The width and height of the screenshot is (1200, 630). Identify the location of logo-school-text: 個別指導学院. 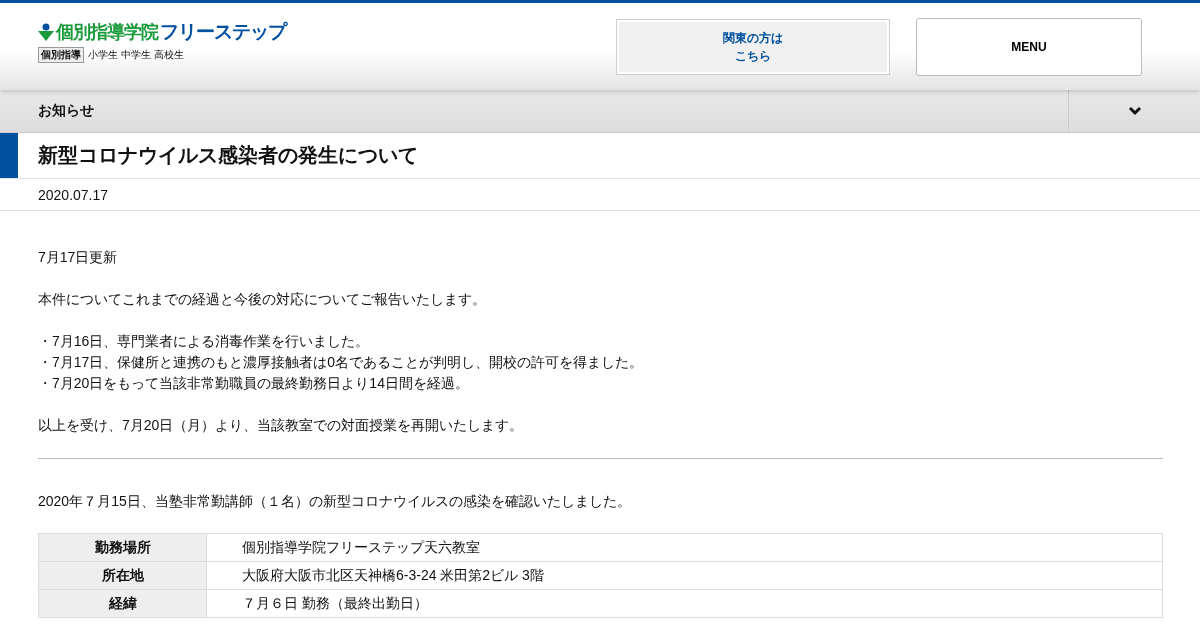
(107, 32).